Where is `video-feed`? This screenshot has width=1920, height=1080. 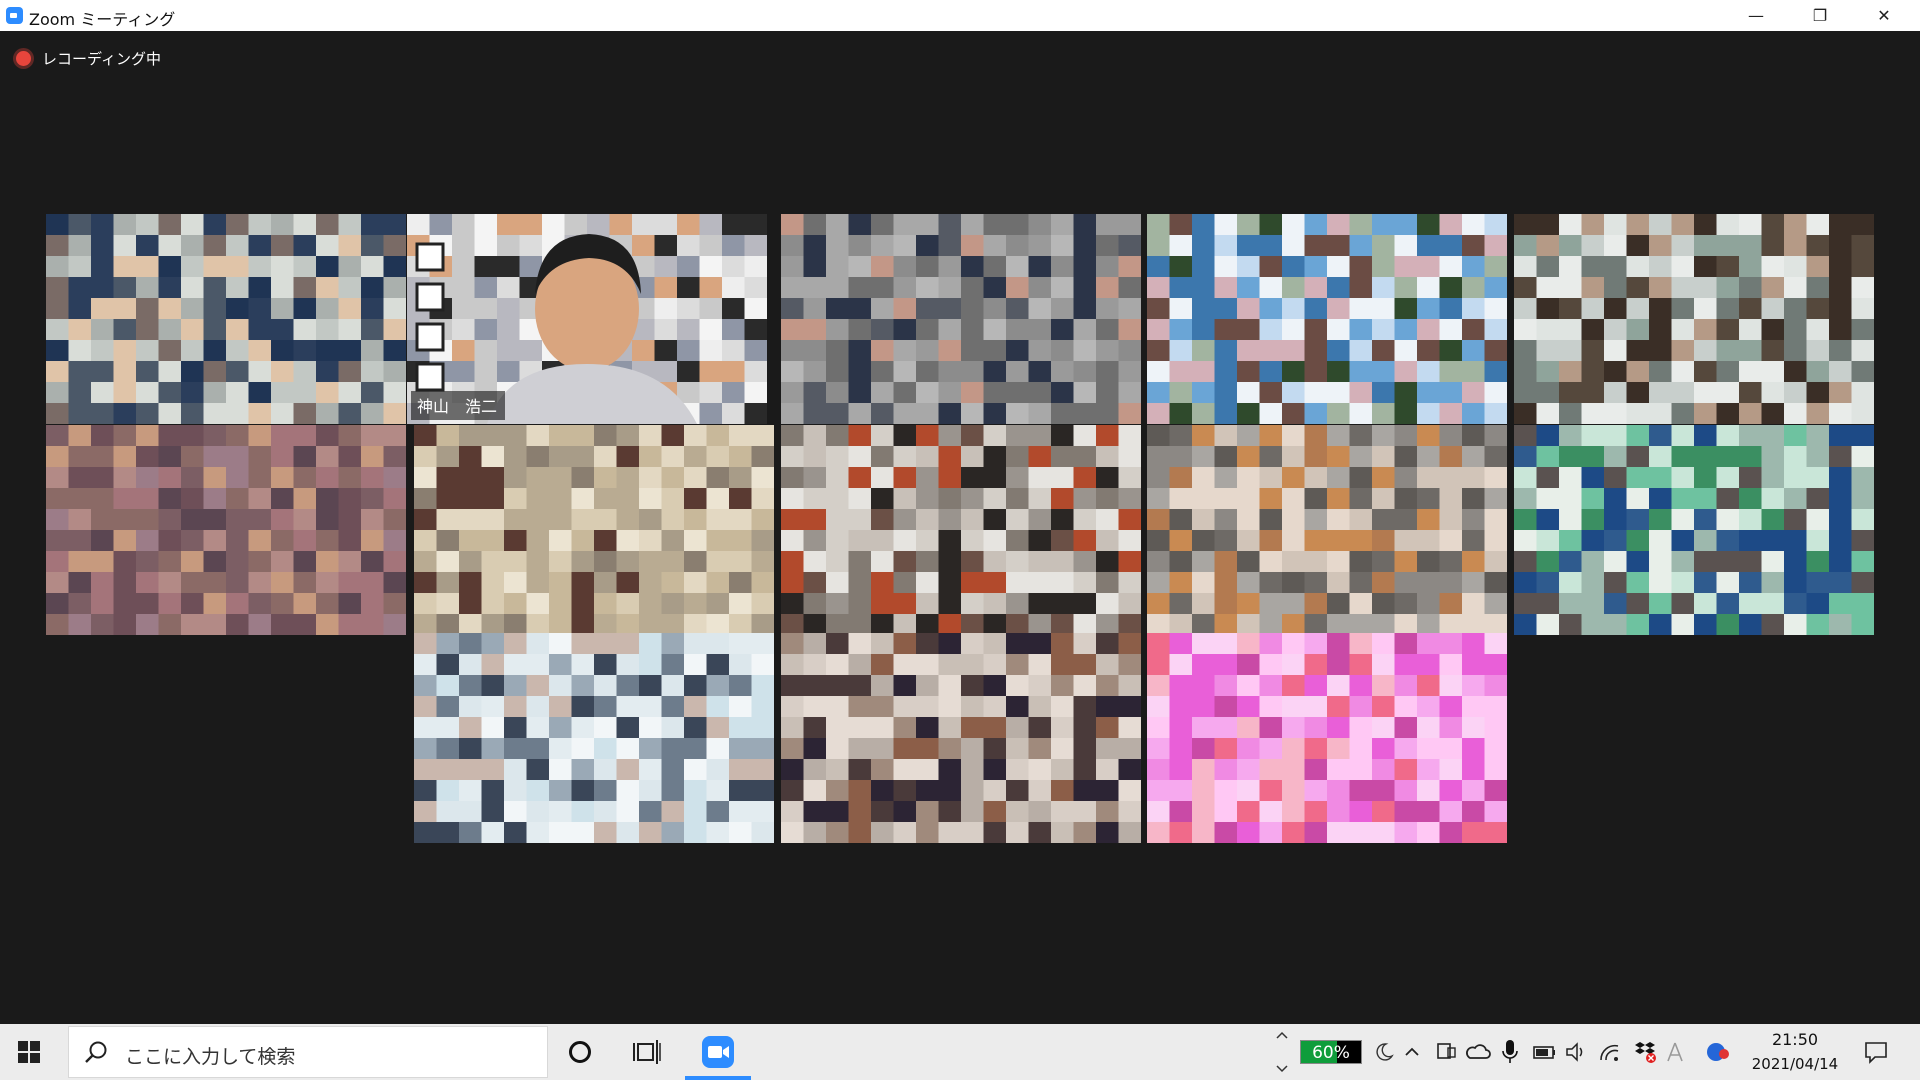
video-feed is located at coordinates (1327, 738).